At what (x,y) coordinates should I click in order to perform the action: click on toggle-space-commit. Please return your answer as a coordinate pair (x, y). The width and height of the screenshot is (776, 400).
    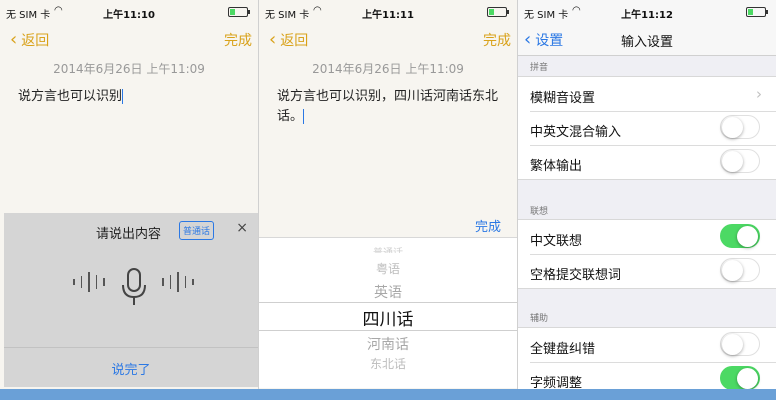
    Looking at the image, I should click on (740, 270).